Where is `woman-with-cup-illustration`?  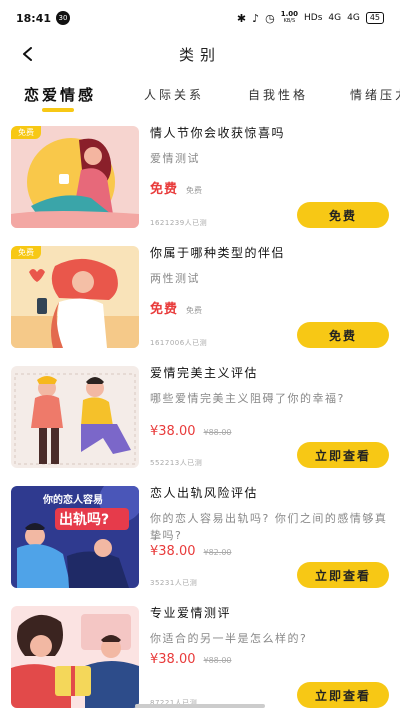 woman-with-cup-illustration is located at coordinates (75, 177).